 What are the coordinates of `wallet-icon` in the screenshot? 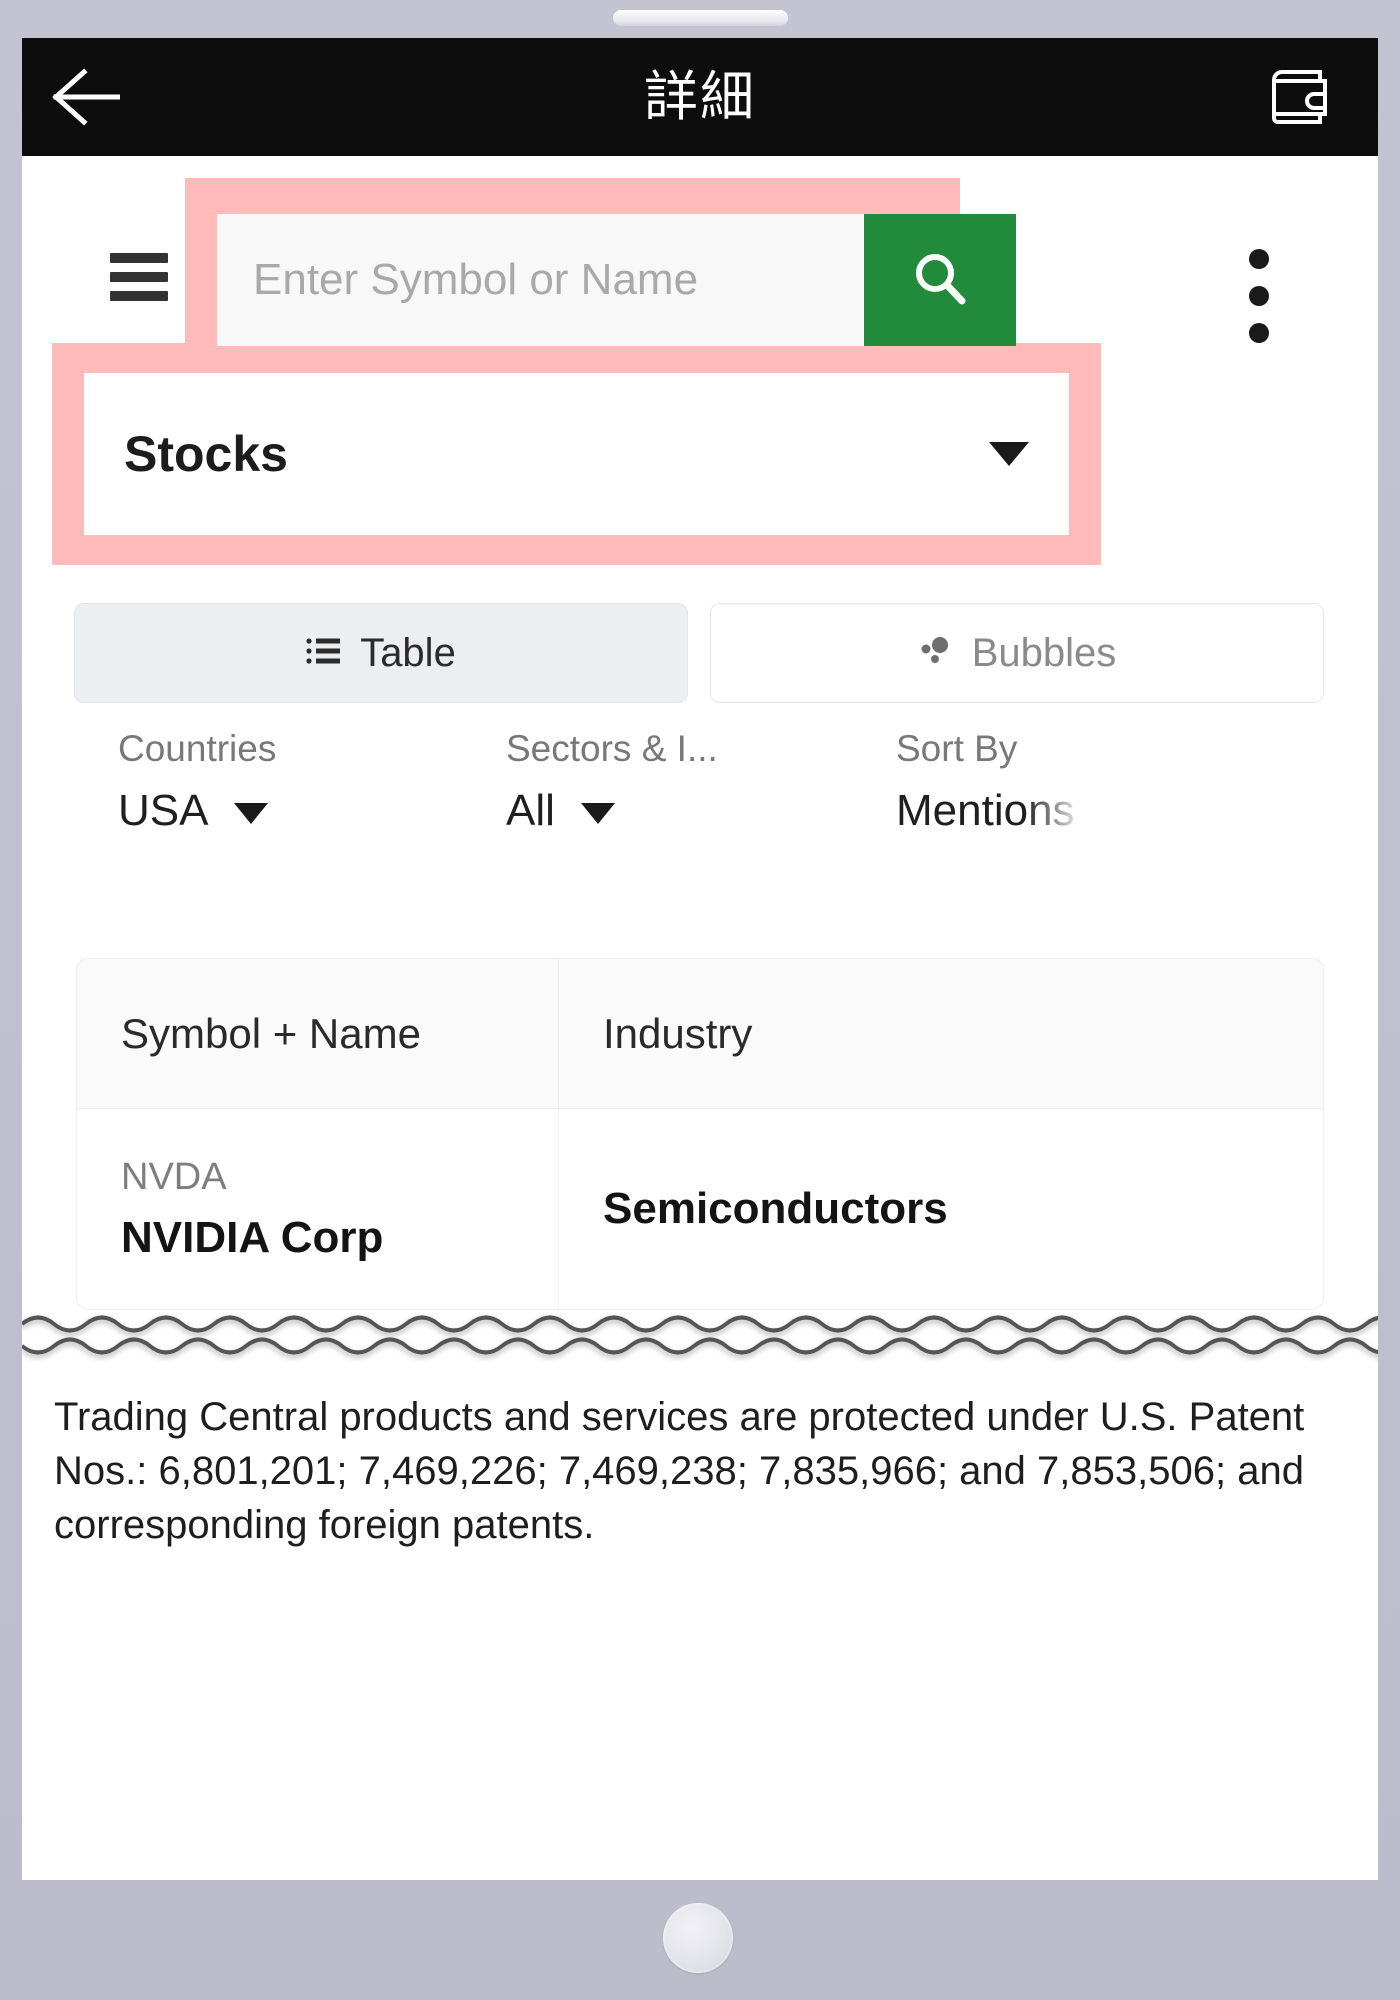 It's located at (1299, 97).